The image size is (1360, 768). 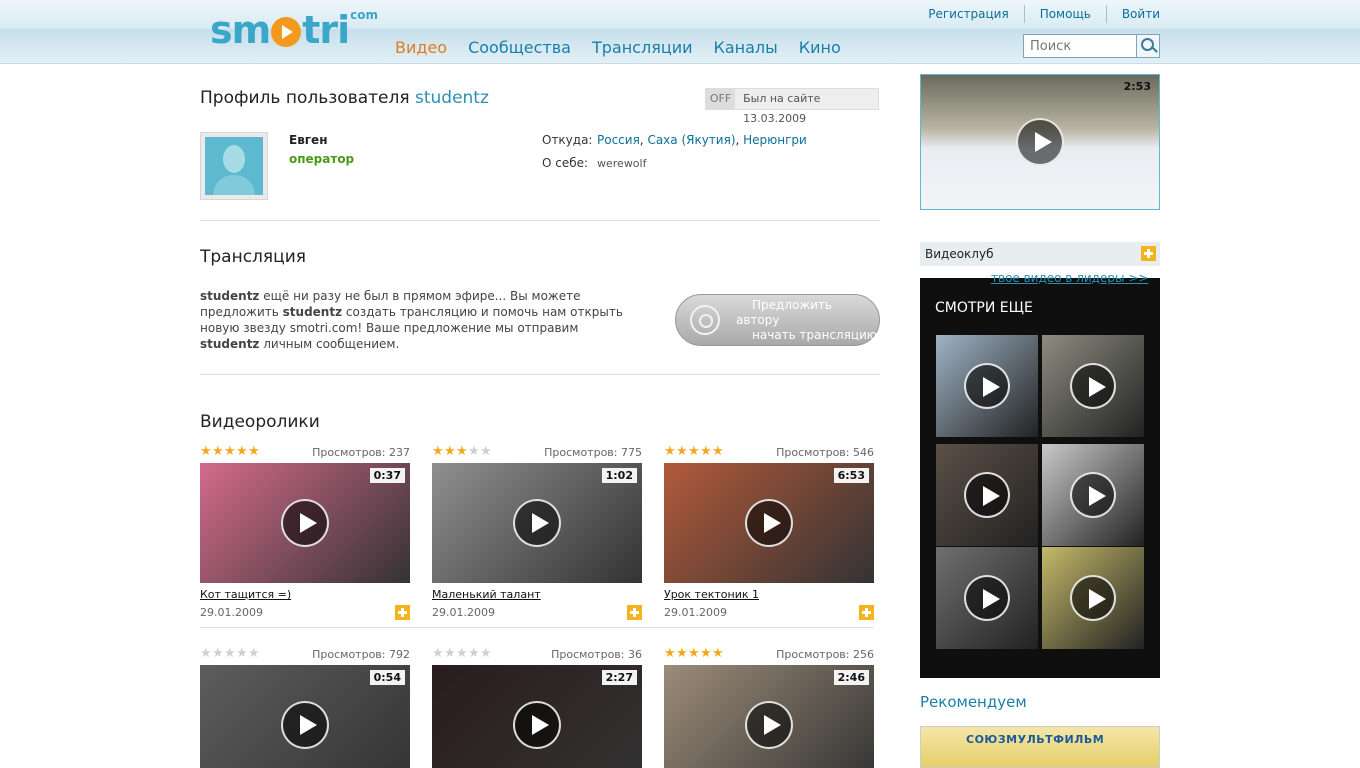 What do you see at coordinates (711, 594) in the screenshot?
I see `video-title-link: Урок тектоник 1` at bounding box center [711, 594].